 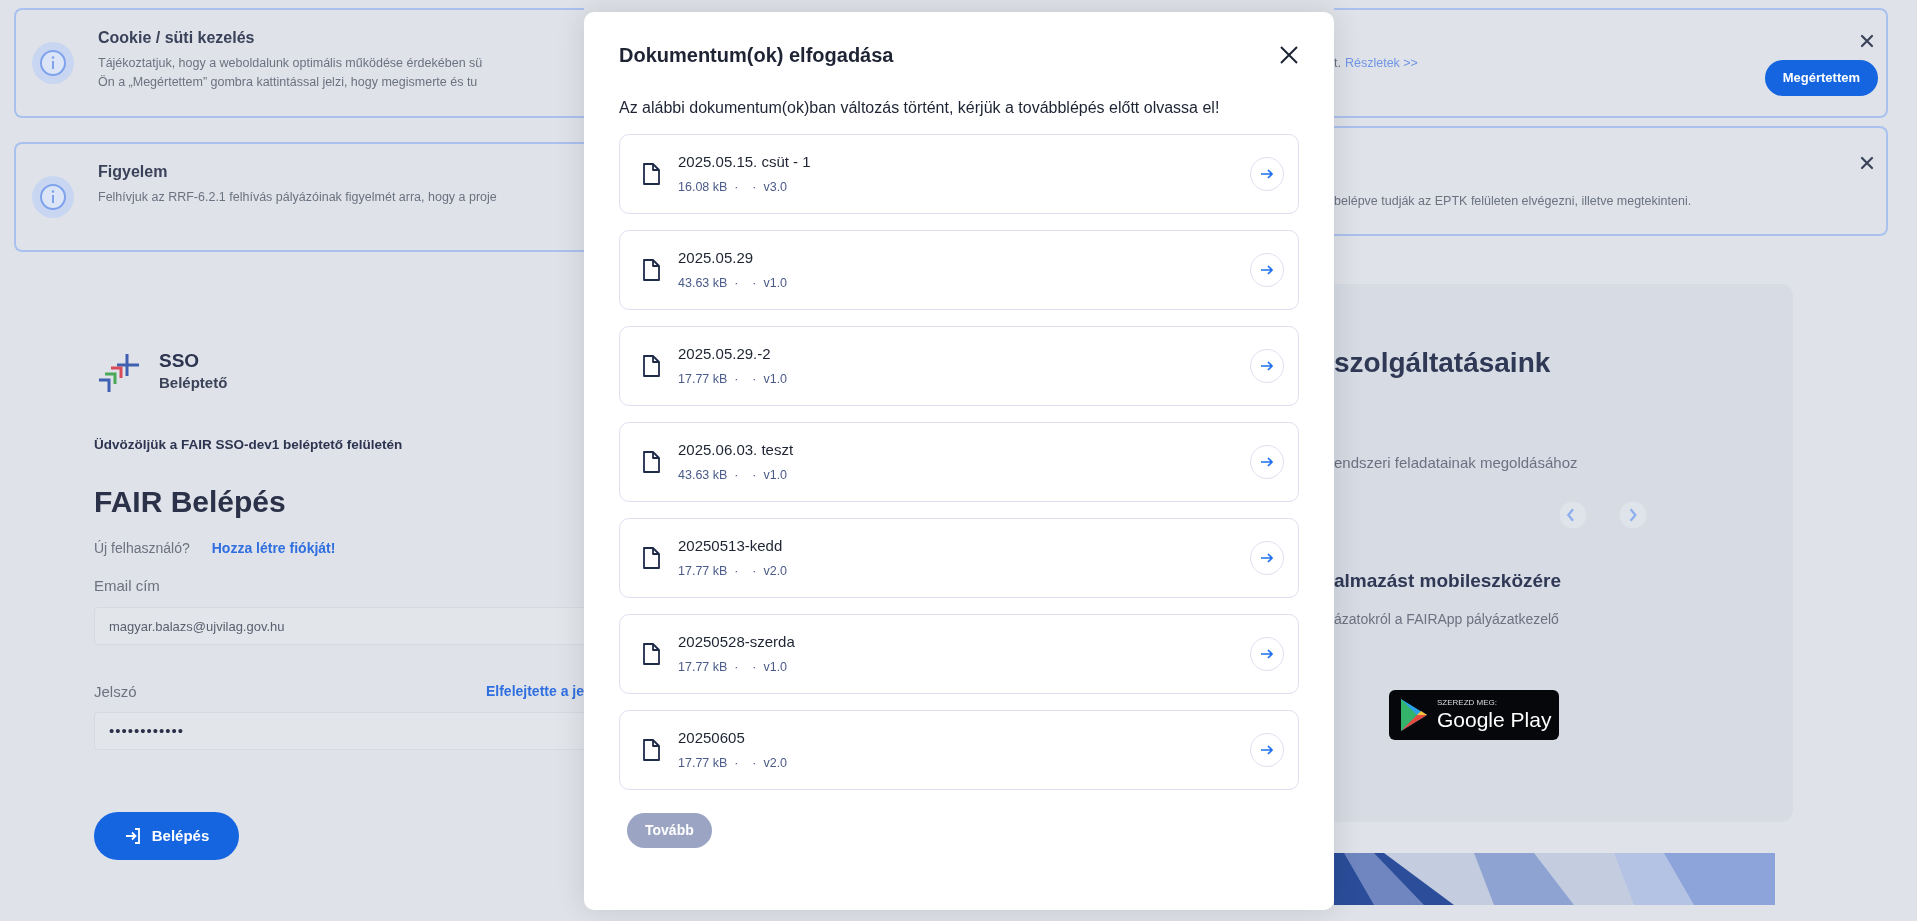 I want to click on carousel-next-icon, so click(x=1633, y=514).